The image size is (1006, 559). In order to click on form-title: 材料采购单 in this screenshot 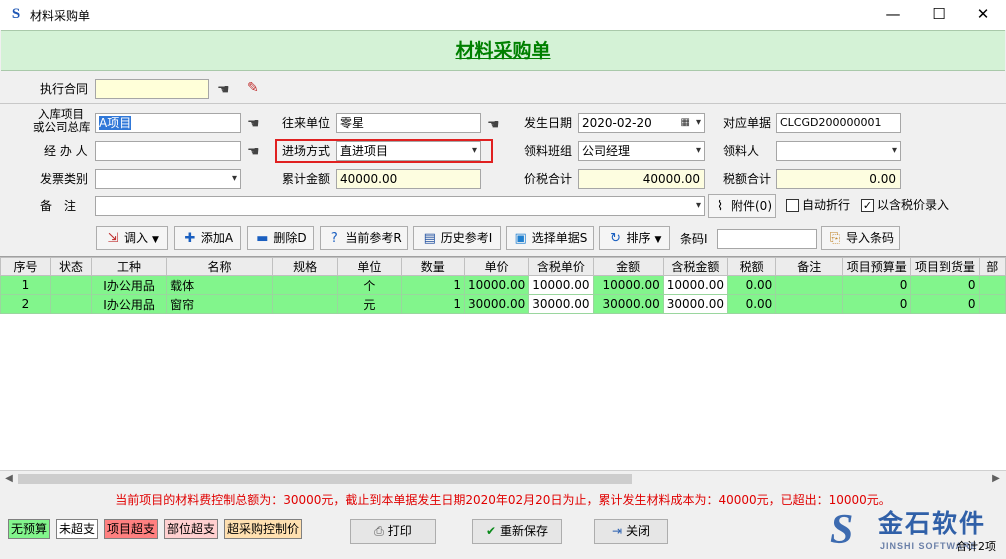, I will do `click(503, 51)`.